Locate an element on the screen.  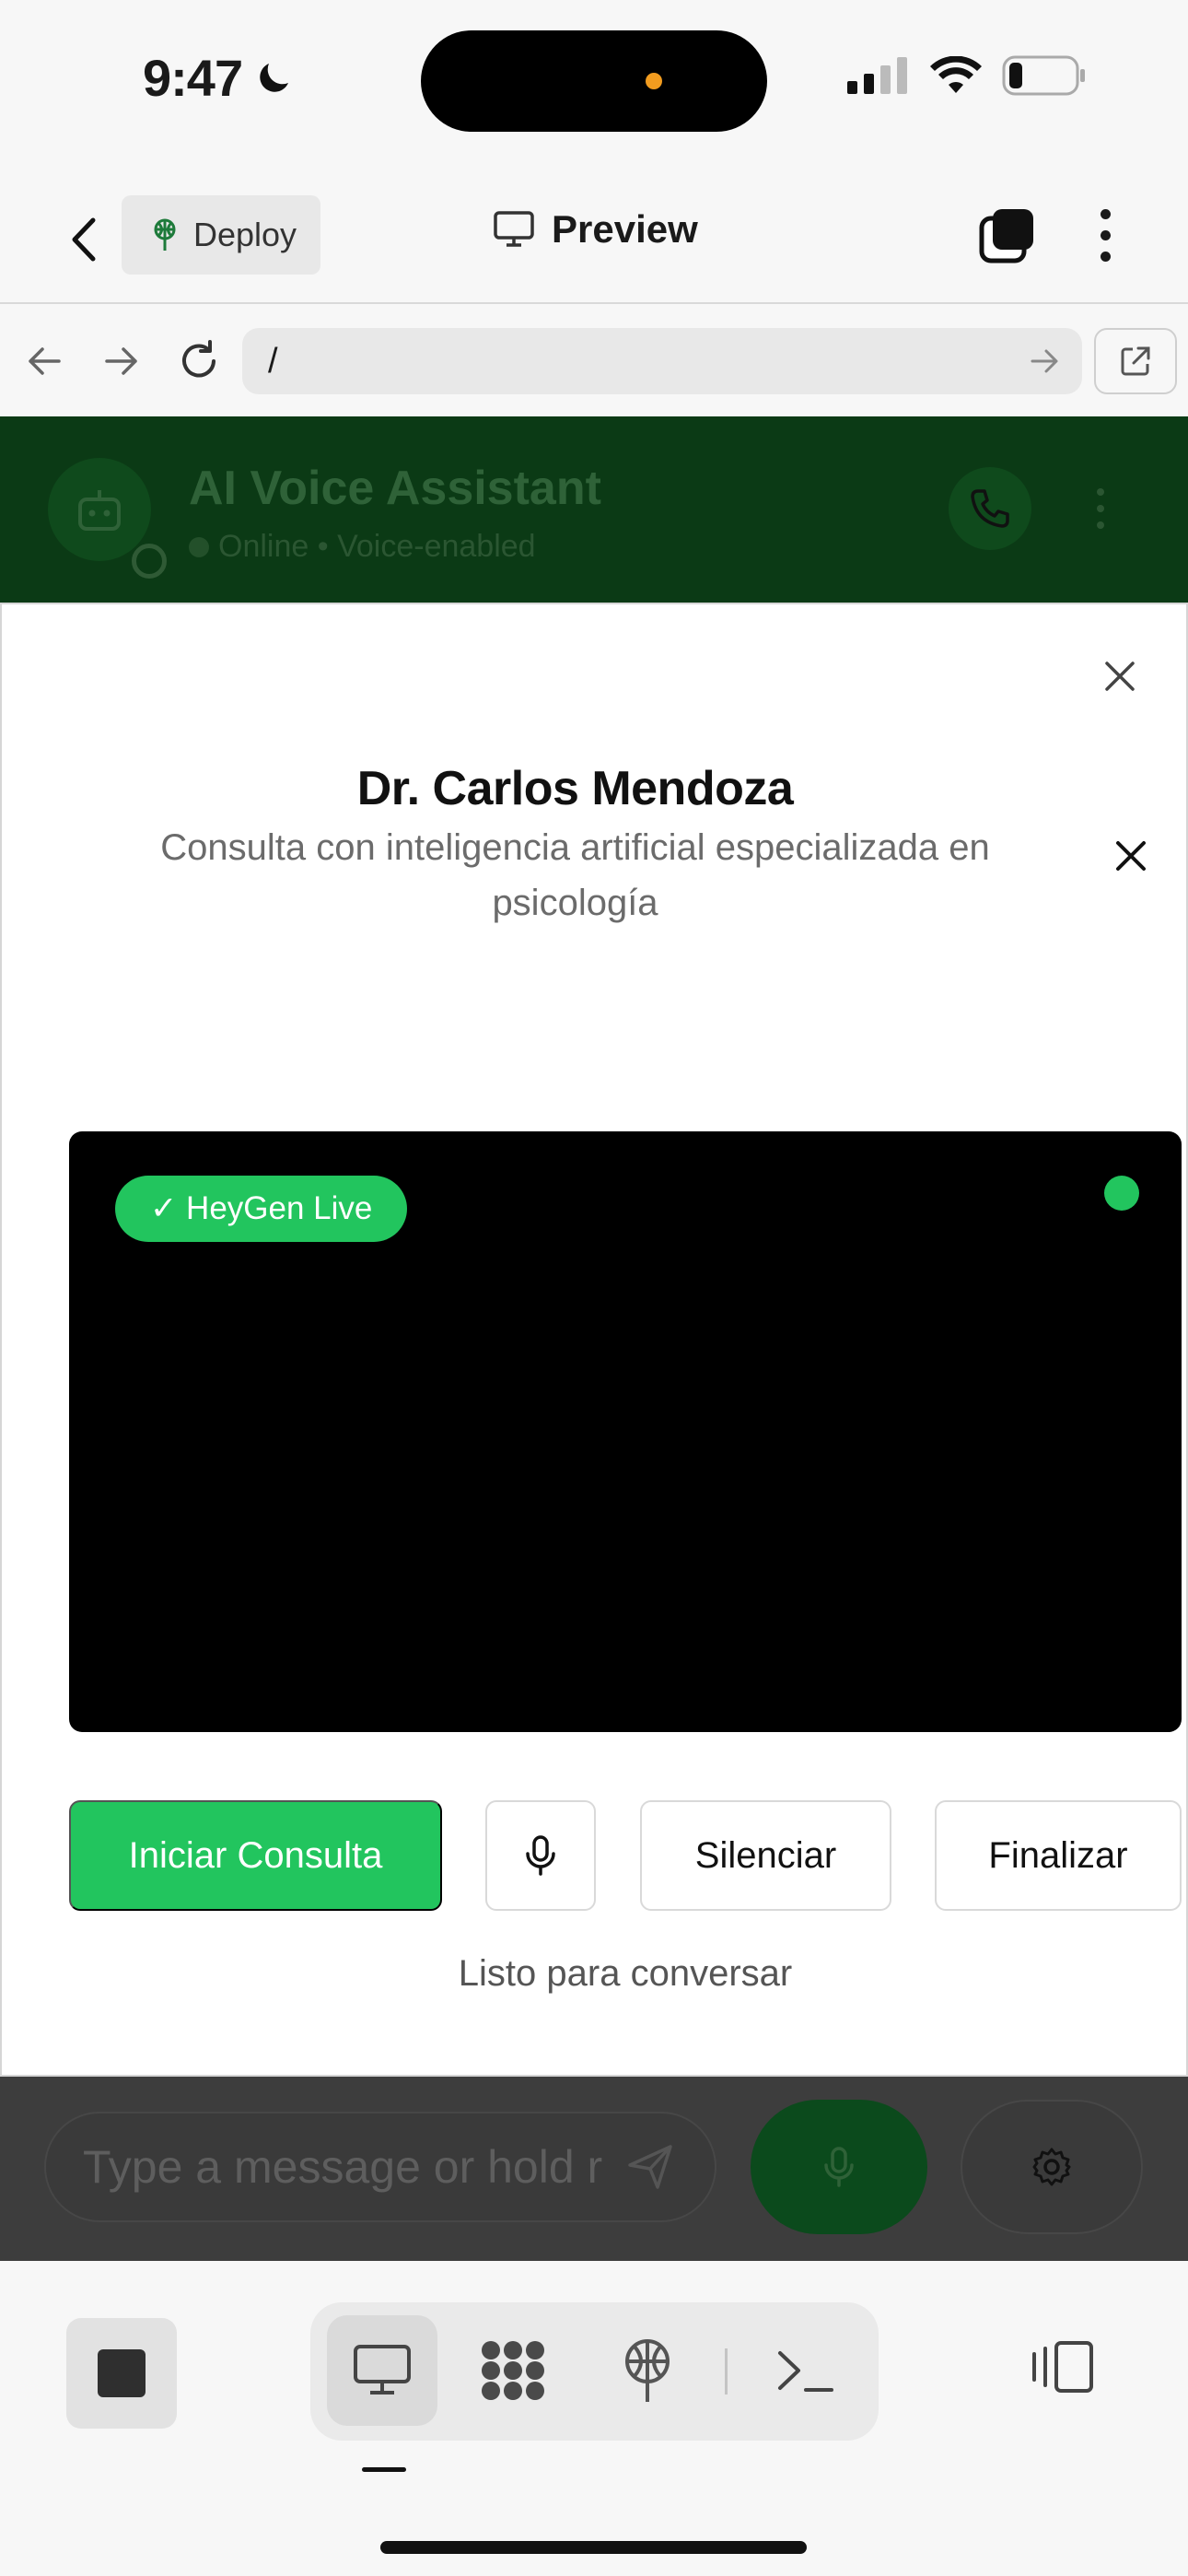
app-status-text: Online • Voice-enabled is located at coordinates (377, 546).